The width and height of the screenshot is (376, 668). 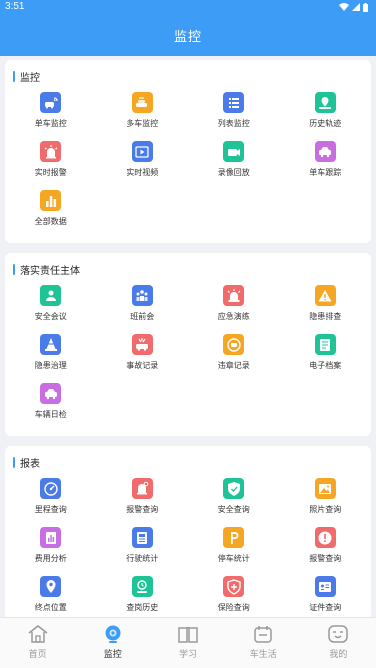 What do you see at coordinates (51, 549) in the screenshot?
I see `menu-item: 费用分析` at bounding box center [51, 549].